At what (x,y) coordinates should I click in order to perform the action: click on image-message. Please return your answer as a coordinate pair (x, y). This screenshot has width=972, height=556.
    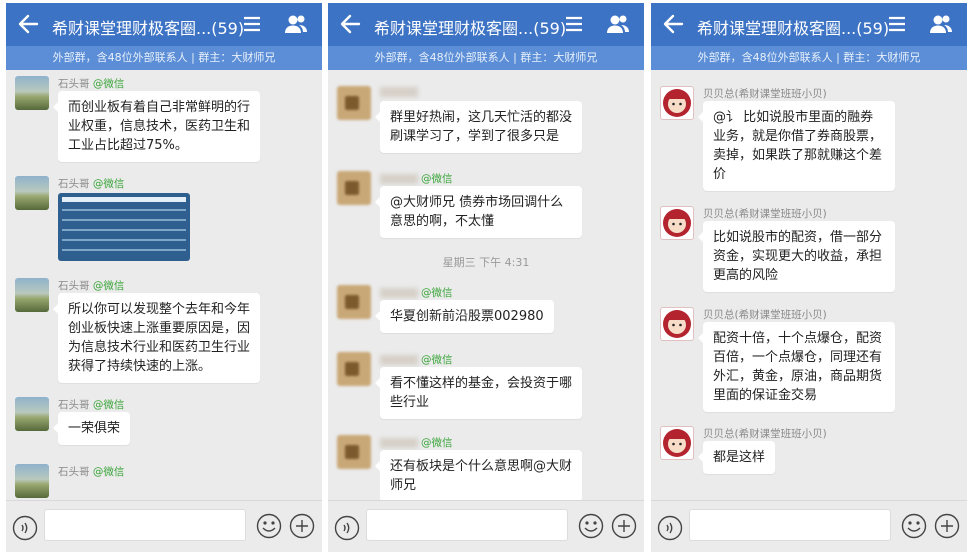
    Looking at the image, I should click on (124, 227).